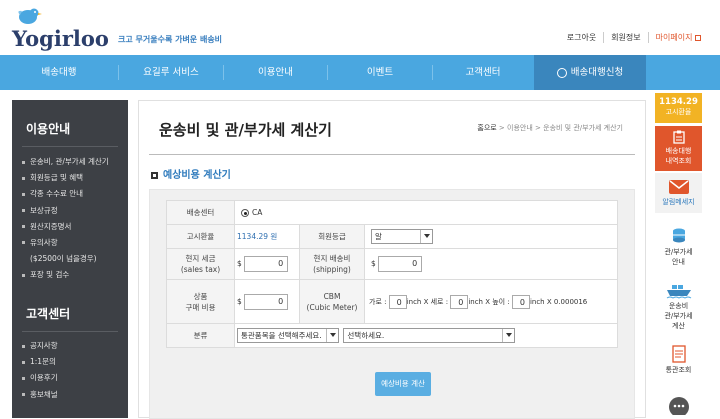  I want to click on logo: Yogirloo, so click(62, 28).